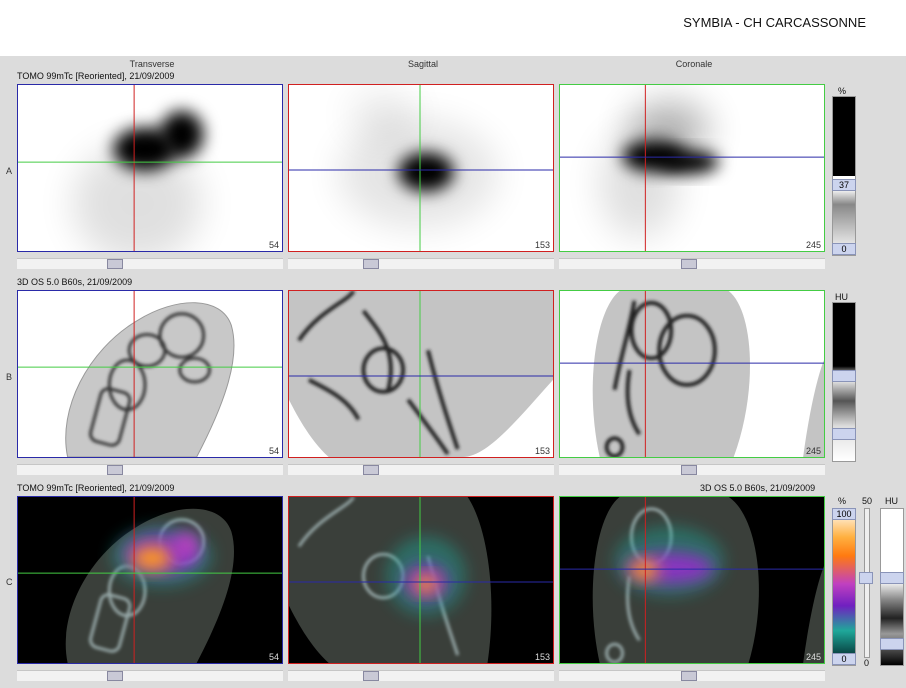 The height and width of the screenshot is (688, 906). I want to click on gray-color-scale-a, so click(844, 176).